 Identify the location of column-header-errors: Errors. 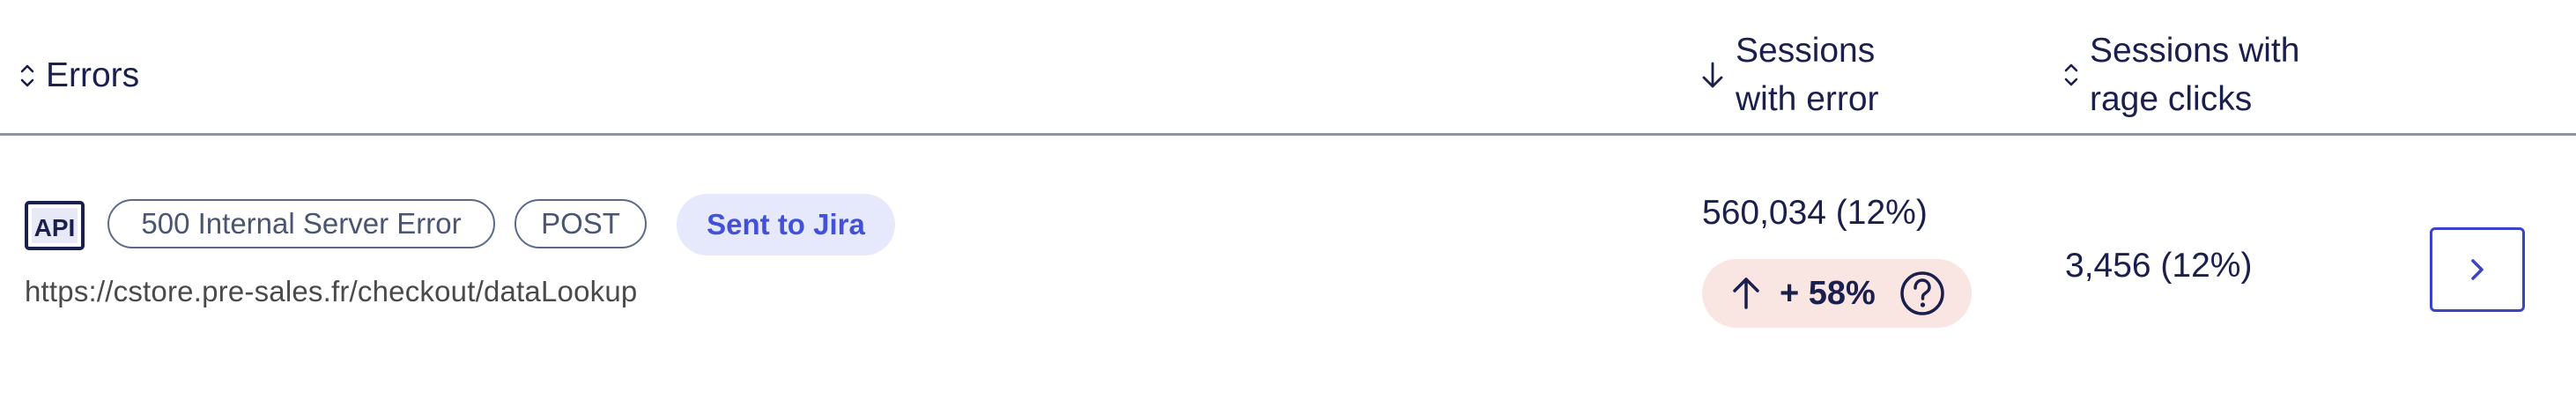
(79, 75).